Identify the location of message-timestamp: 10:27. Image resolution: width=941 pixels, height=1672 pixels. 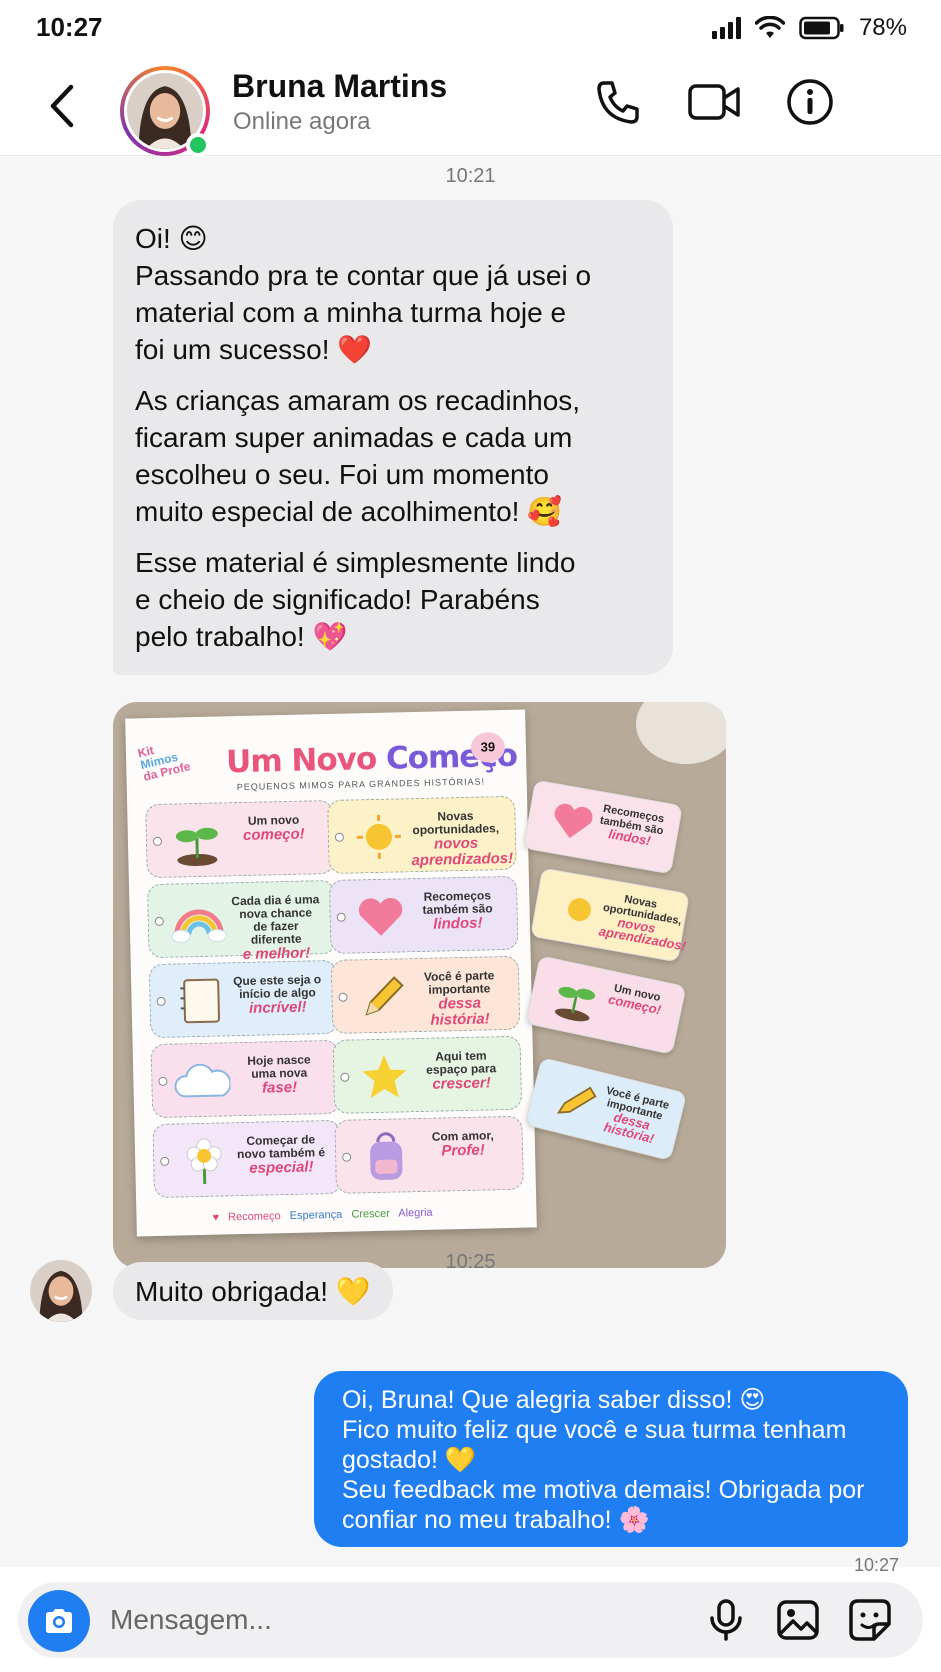
(876, 1565).